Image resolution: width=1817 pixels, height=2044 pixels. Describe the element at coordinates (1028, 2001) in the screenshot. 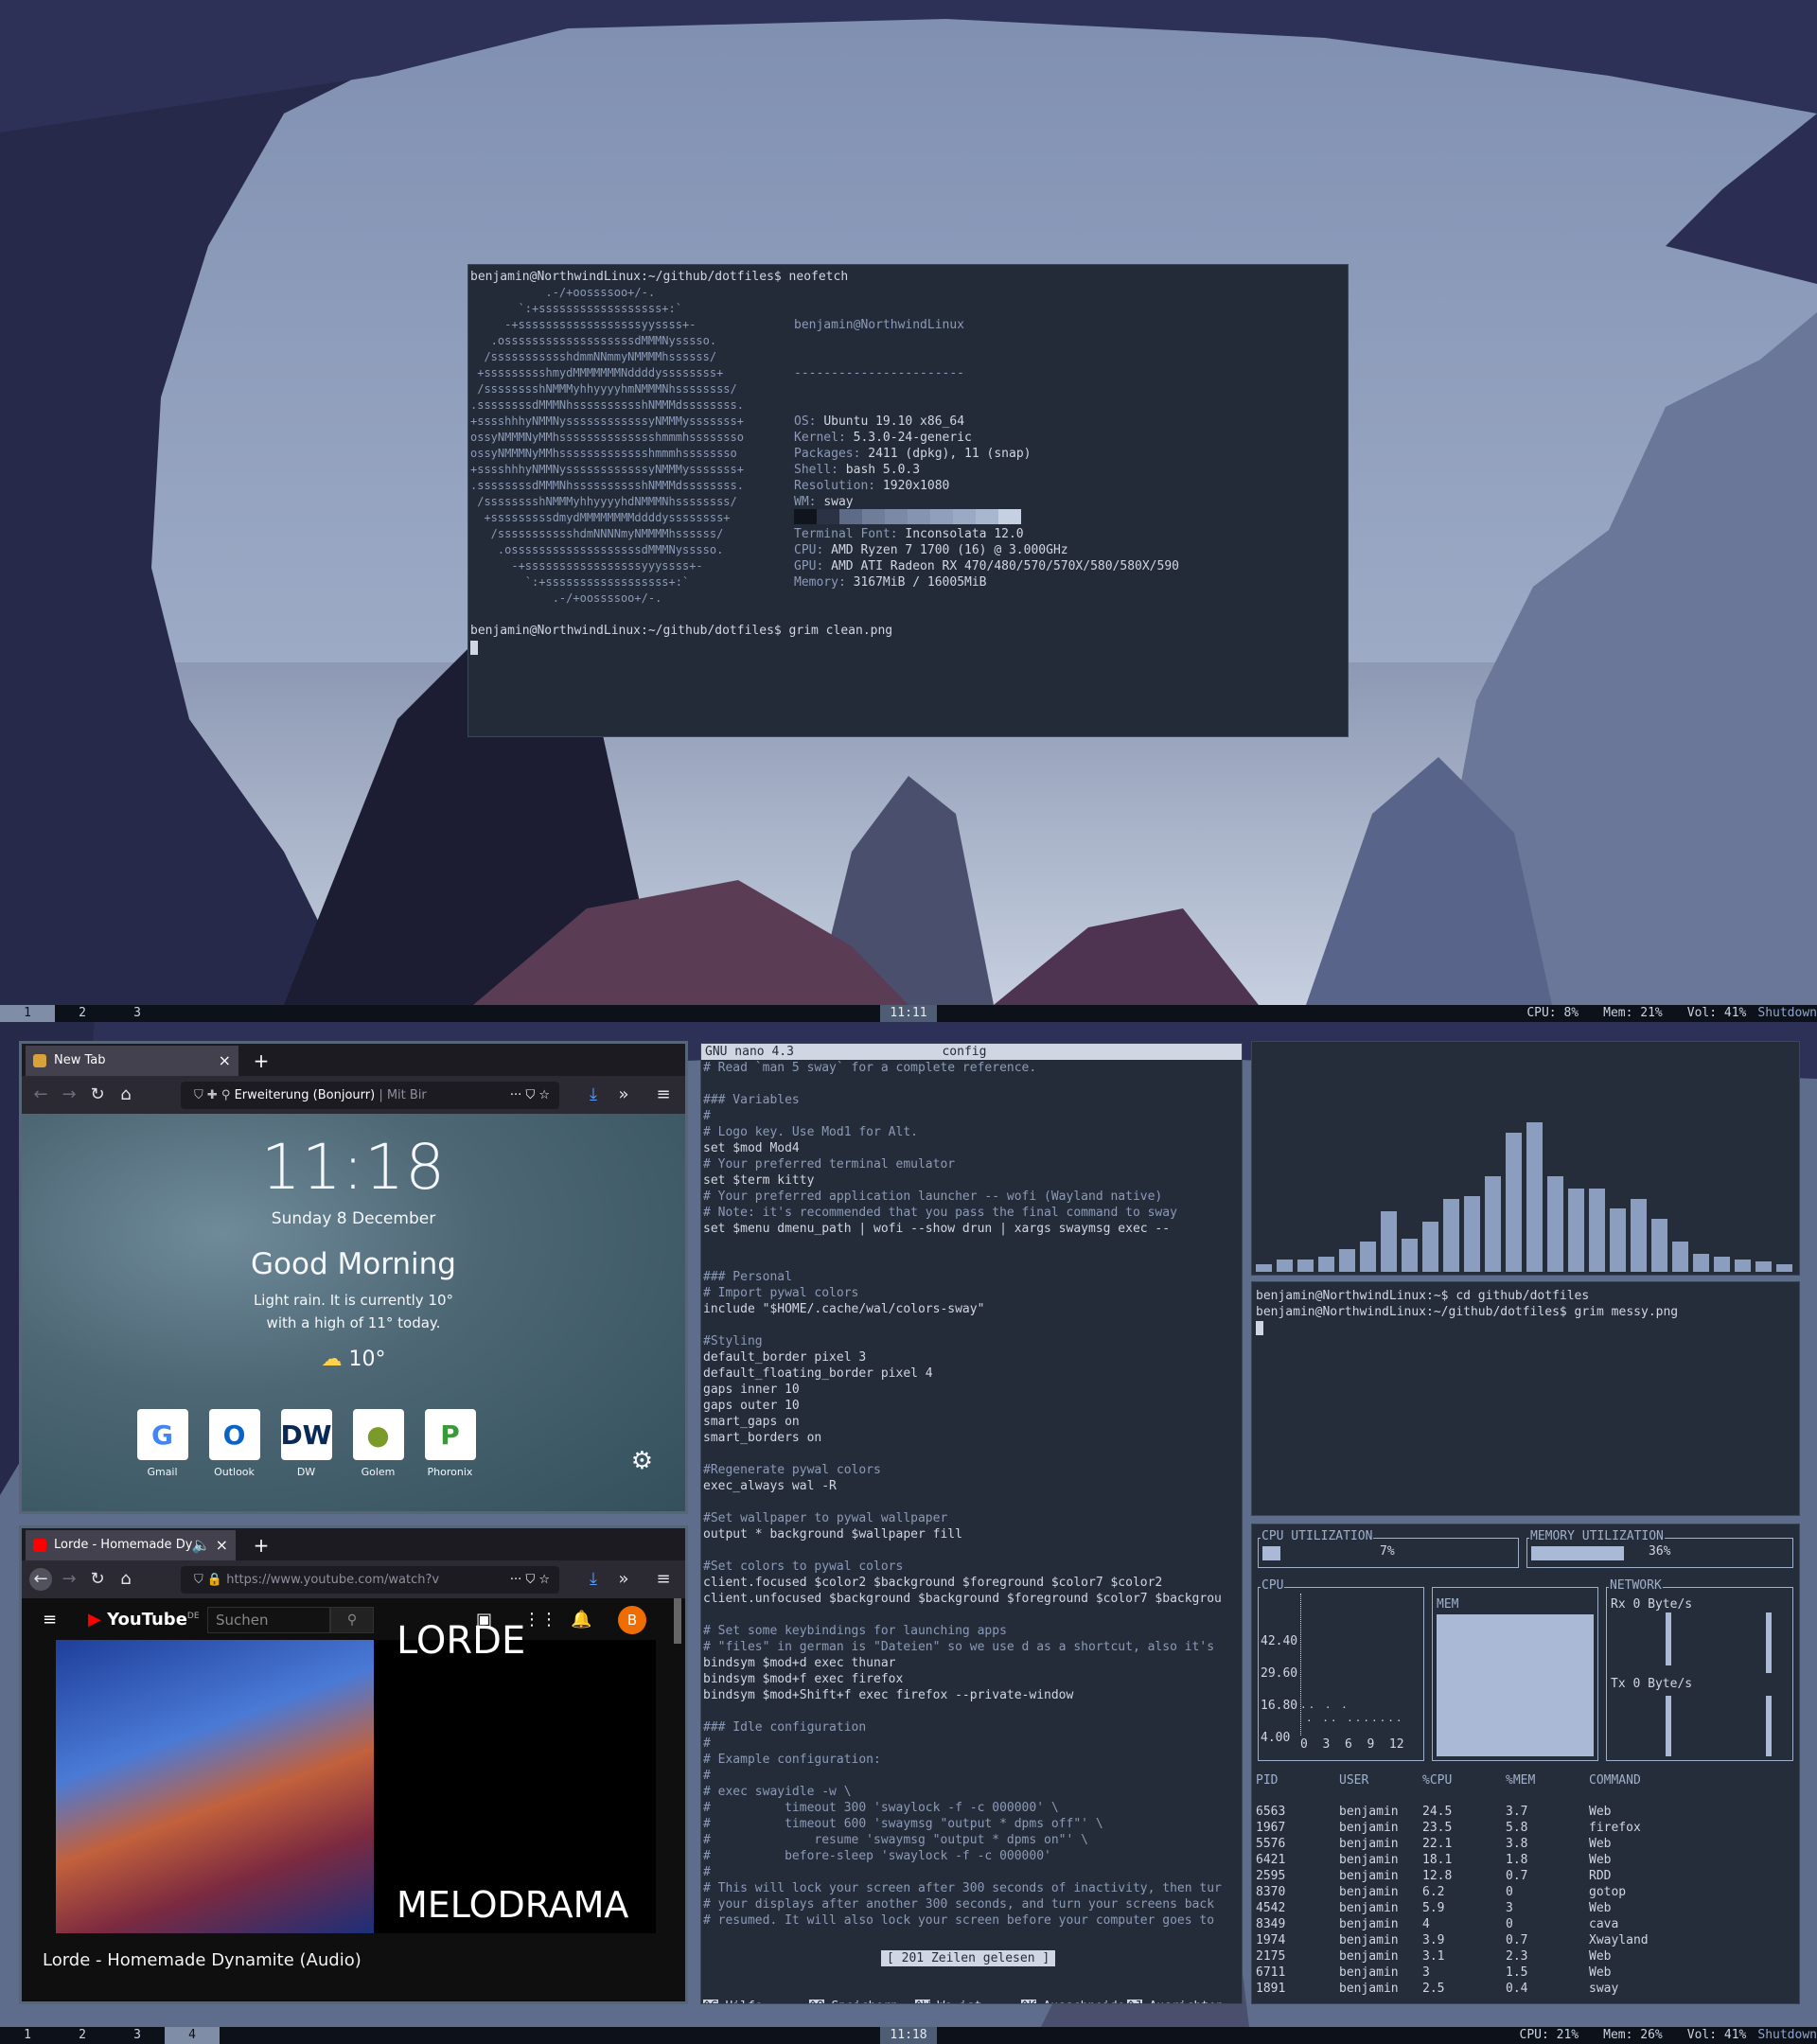

I see `shortcut-key: ^K` at that location.